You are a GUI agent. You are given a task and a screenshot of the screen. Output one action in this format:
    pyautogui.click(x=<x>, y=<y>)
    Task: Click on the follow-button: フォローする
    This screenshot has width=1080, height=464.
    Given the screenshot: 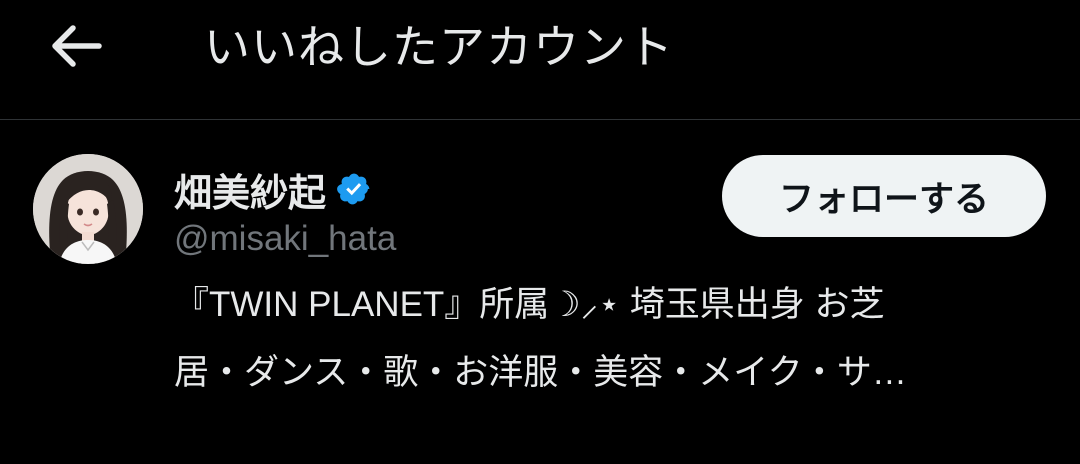 What is the action you would take?
    pyautogui.click(x=884, y=196)
    